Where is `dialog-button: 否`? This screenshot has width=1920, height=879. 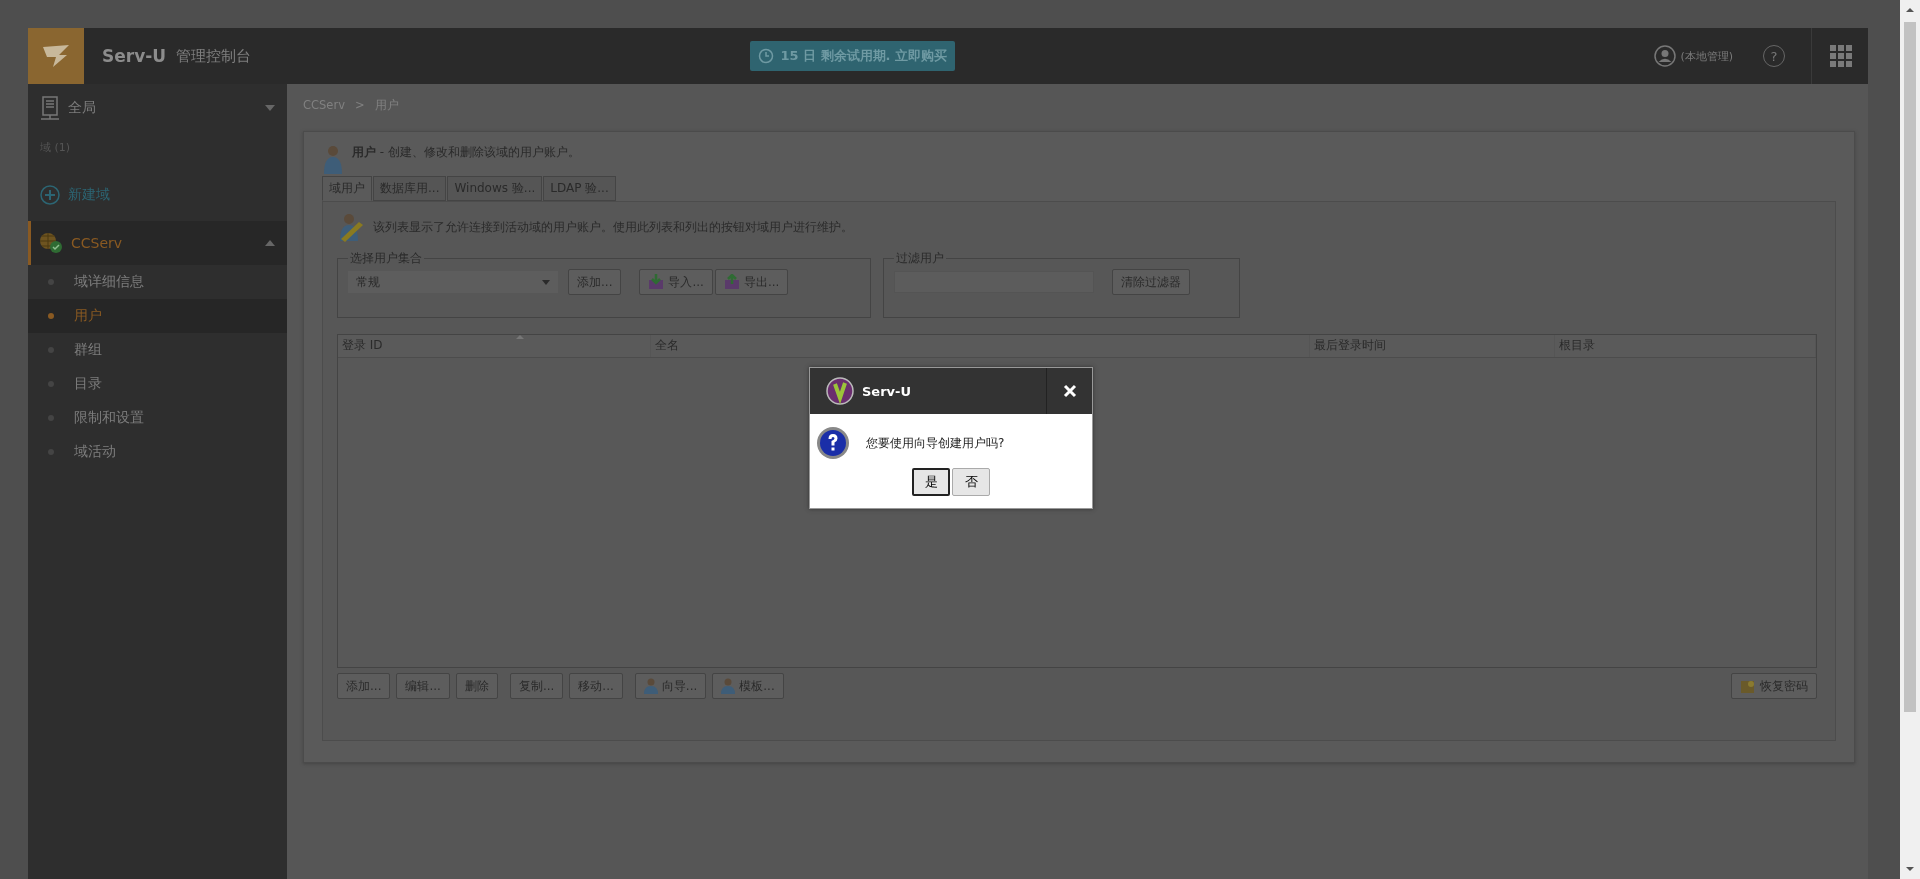 dialog-button: 否 is located at coordinates (971, 482).